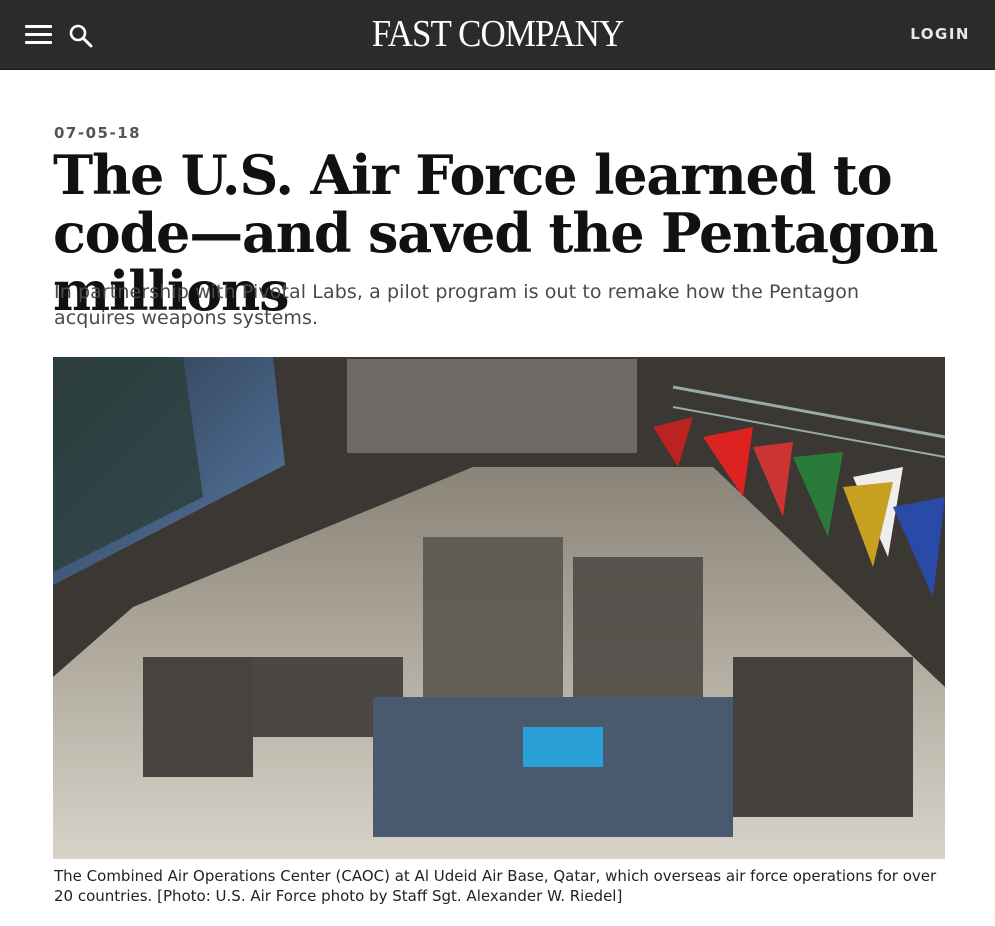 The width and height of the screenshot is (995, 926). Describe the element at coordinates (940, 34) in the screenshot. I see `login-link: LOGIN` at that location.